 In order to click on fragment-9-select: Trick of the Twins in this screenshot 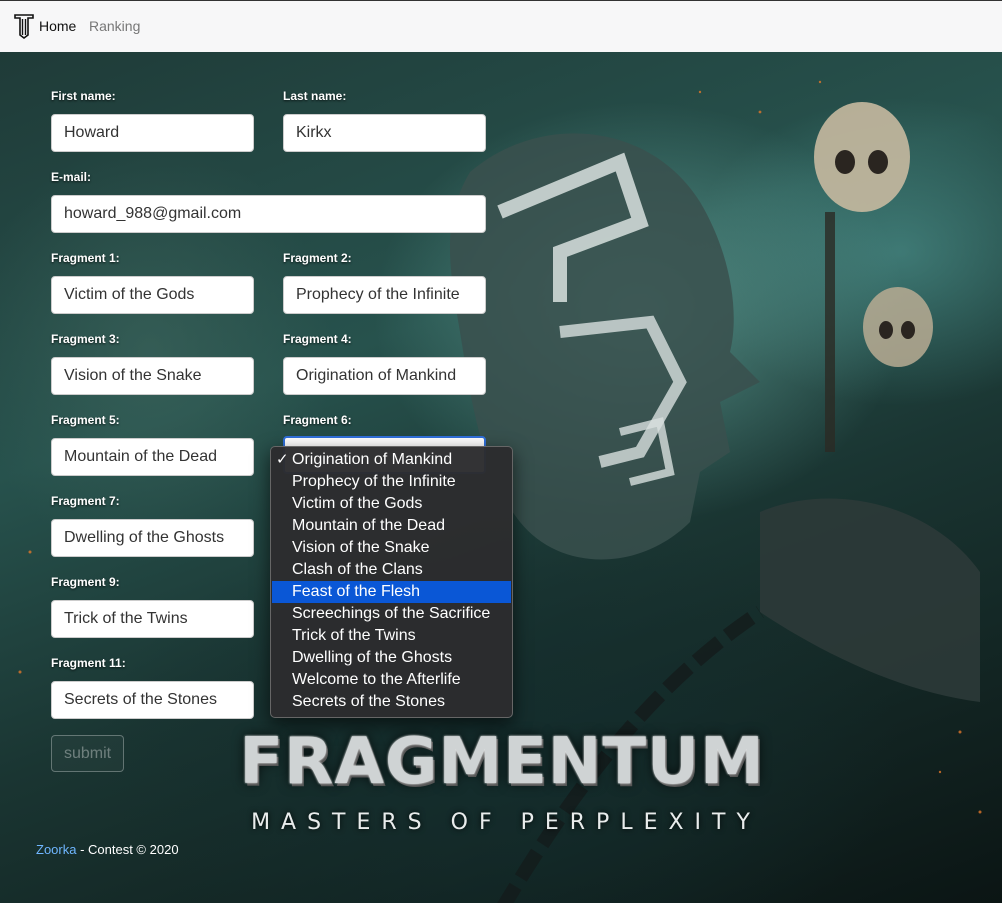, I will do `click(152, 619)`.